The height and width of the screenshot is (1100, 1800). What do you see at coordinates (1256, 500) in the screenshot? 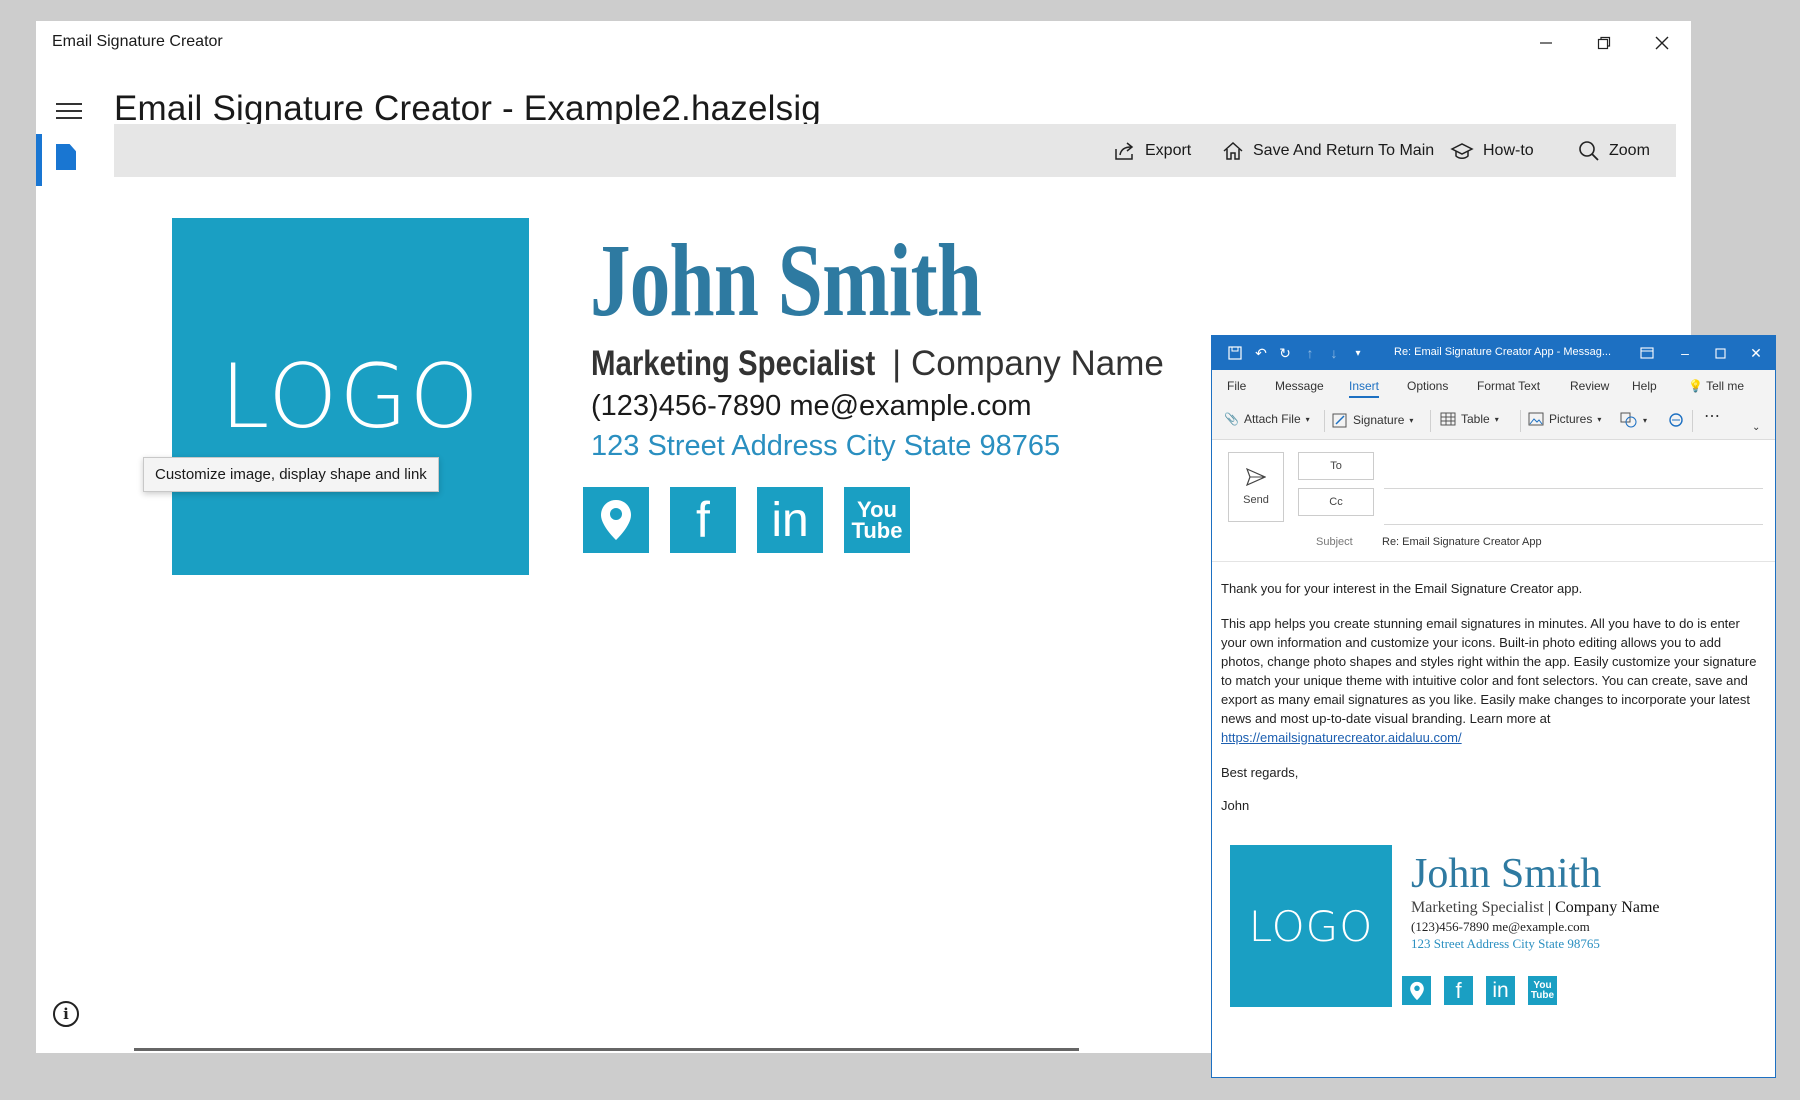
I see `send-label: Send` at bounding box center [1256, 500].